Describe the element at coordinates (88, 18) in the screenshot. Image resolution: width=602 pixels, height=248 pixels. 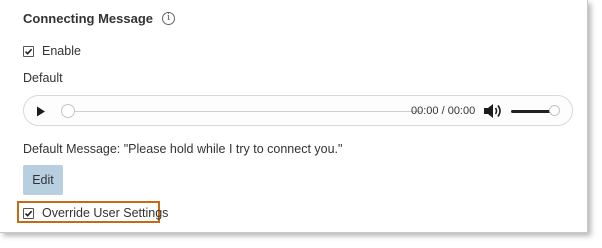
I see `section-title-text: Connecting Message` at that location.